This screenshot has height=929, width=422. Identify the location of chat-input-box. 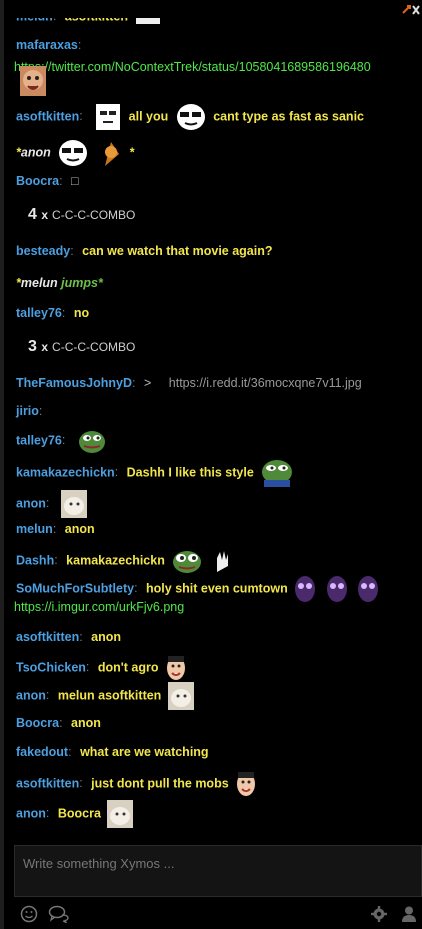
(218, 871).